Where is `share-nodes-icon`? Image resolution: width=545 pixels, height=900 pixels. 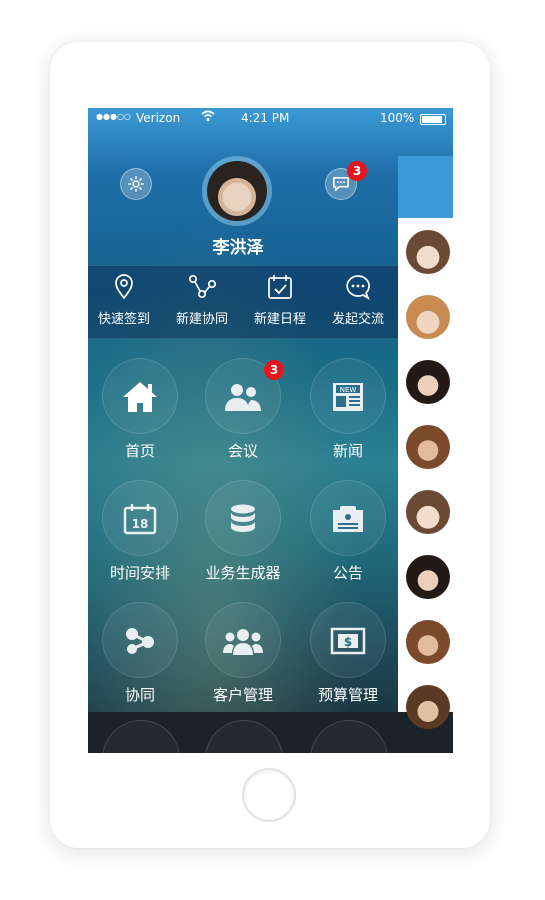
share-nodes-icon is located at coordinates (202, 289).